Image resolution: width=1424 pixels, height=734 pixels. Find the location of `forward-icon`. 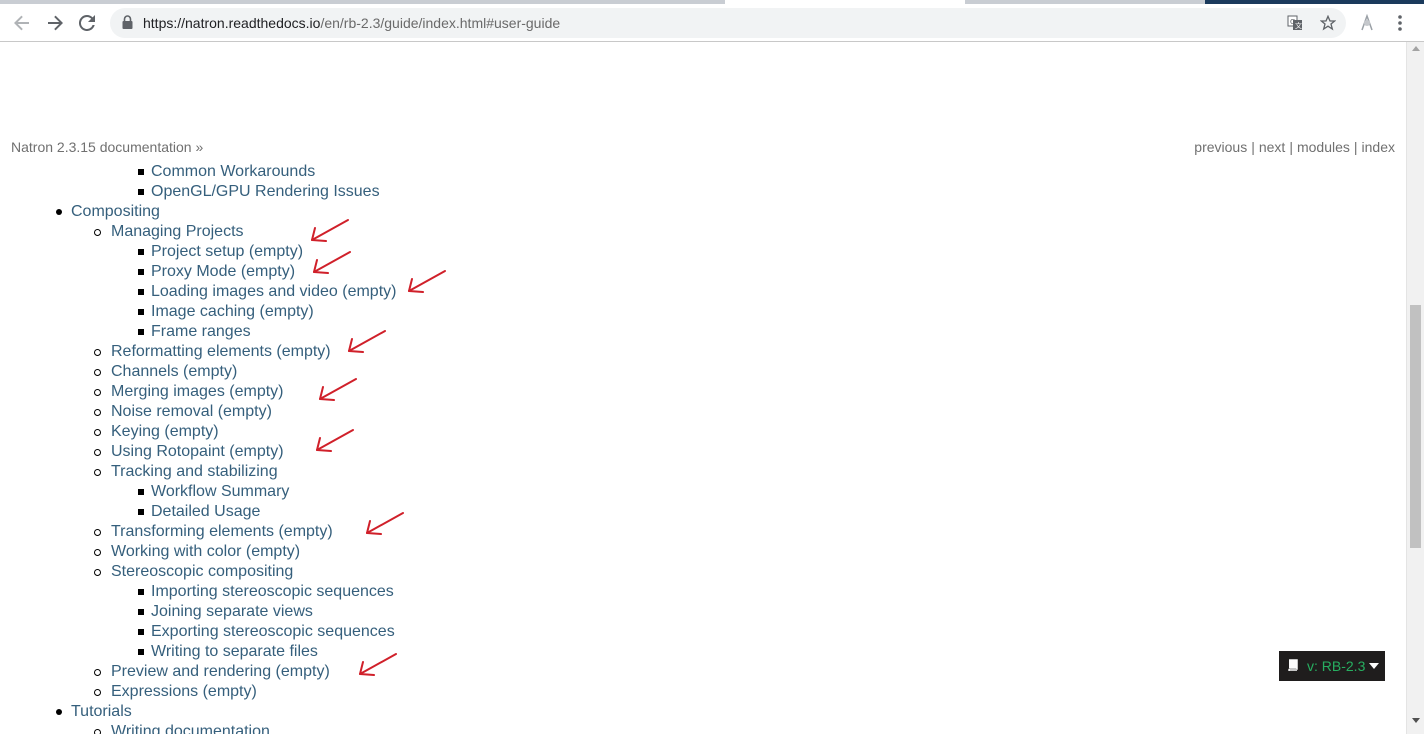

forward-icon is located at coordinates (55, 23).